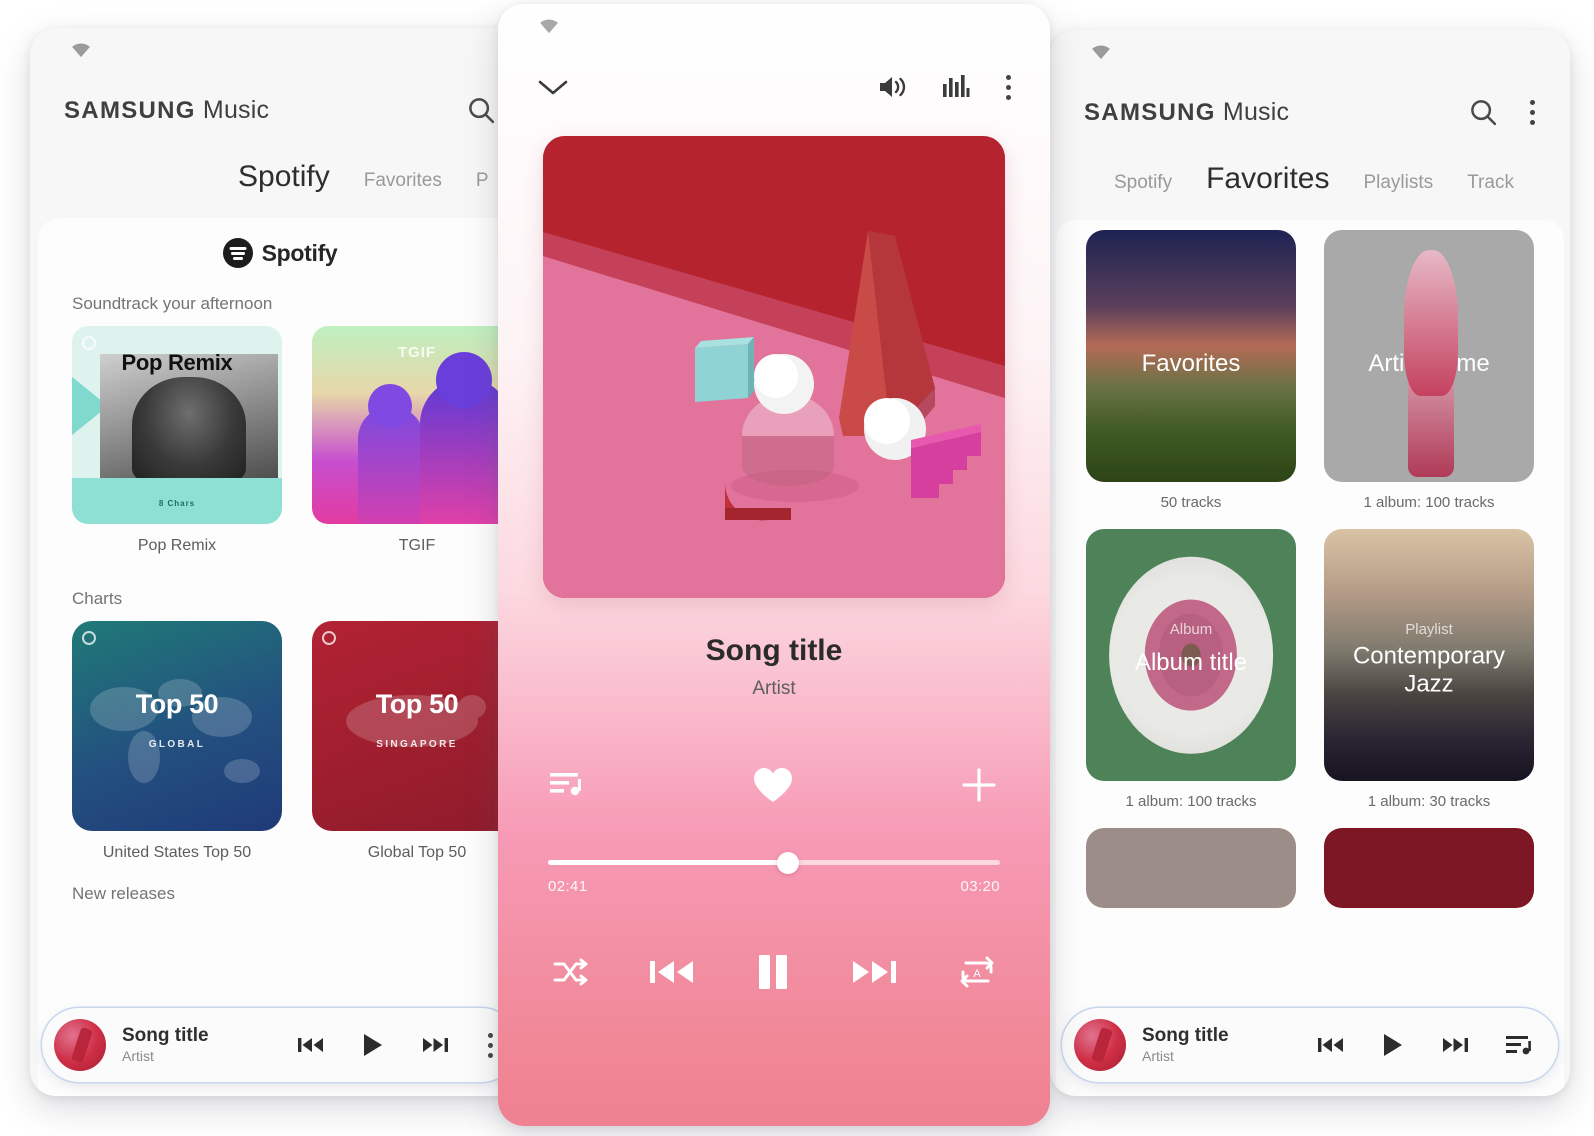 The image size is (1594, 1136). What do you see at coordinates (979, 785) in the screenshot?
I see `add-icon` at bounding box center [979, 785].